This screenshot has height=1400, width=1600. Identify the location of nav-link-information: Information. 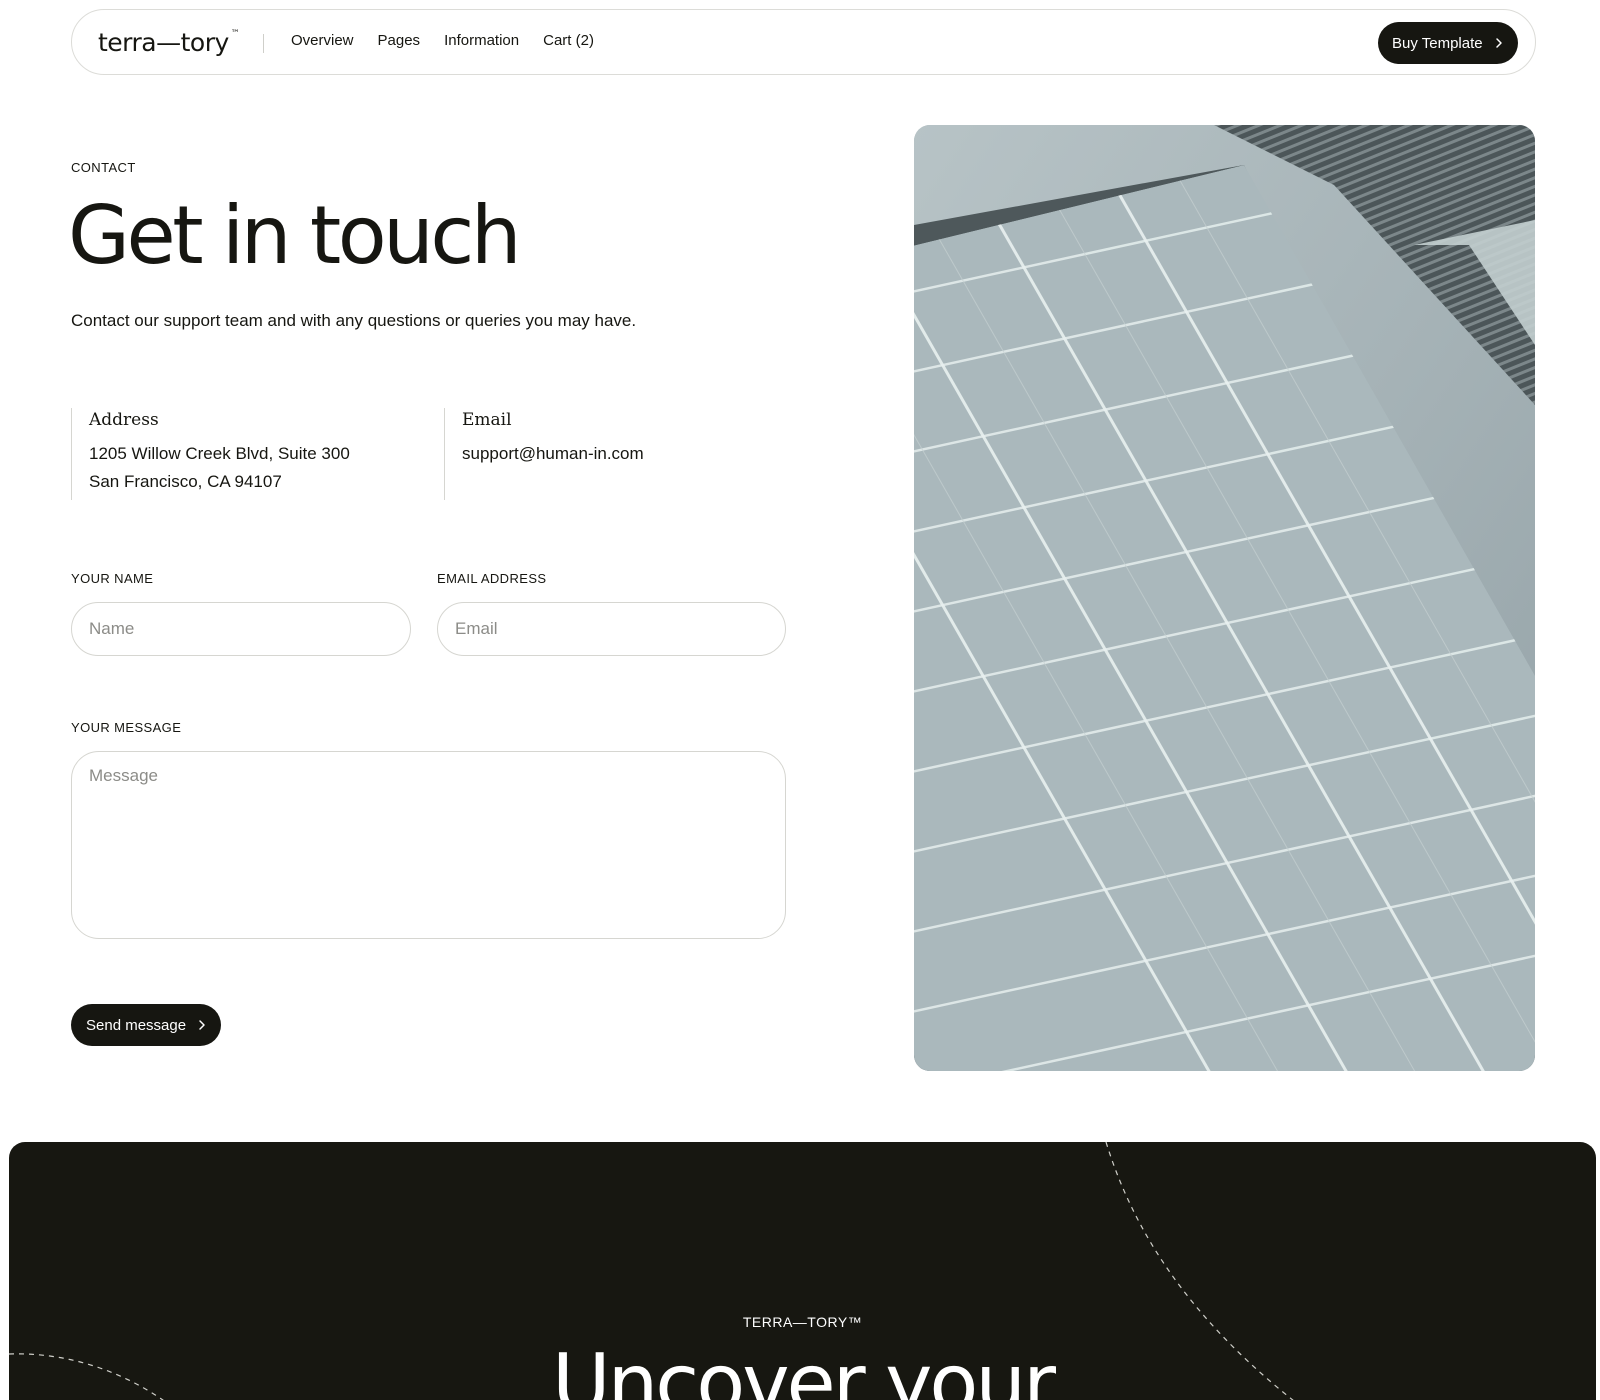
(481, 40).